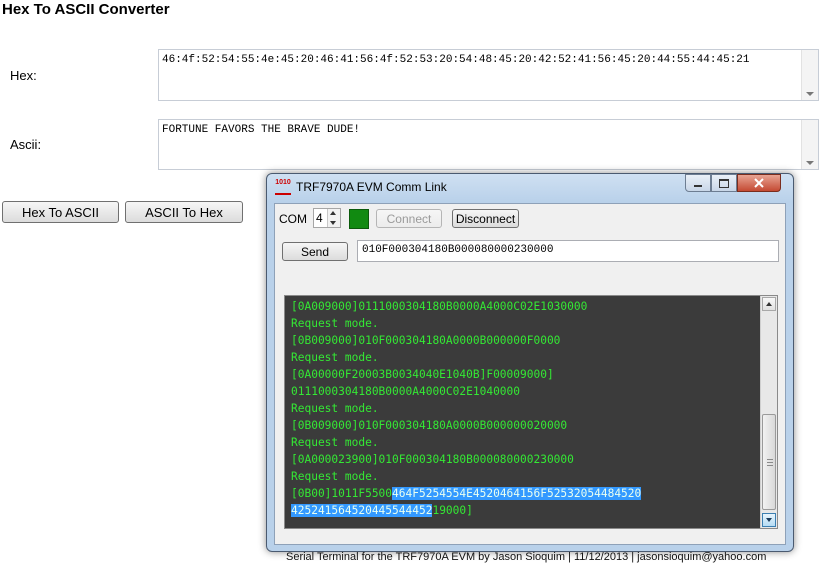 The image size is (837, 574). I want to click on maximize-button, so click(724, 183).